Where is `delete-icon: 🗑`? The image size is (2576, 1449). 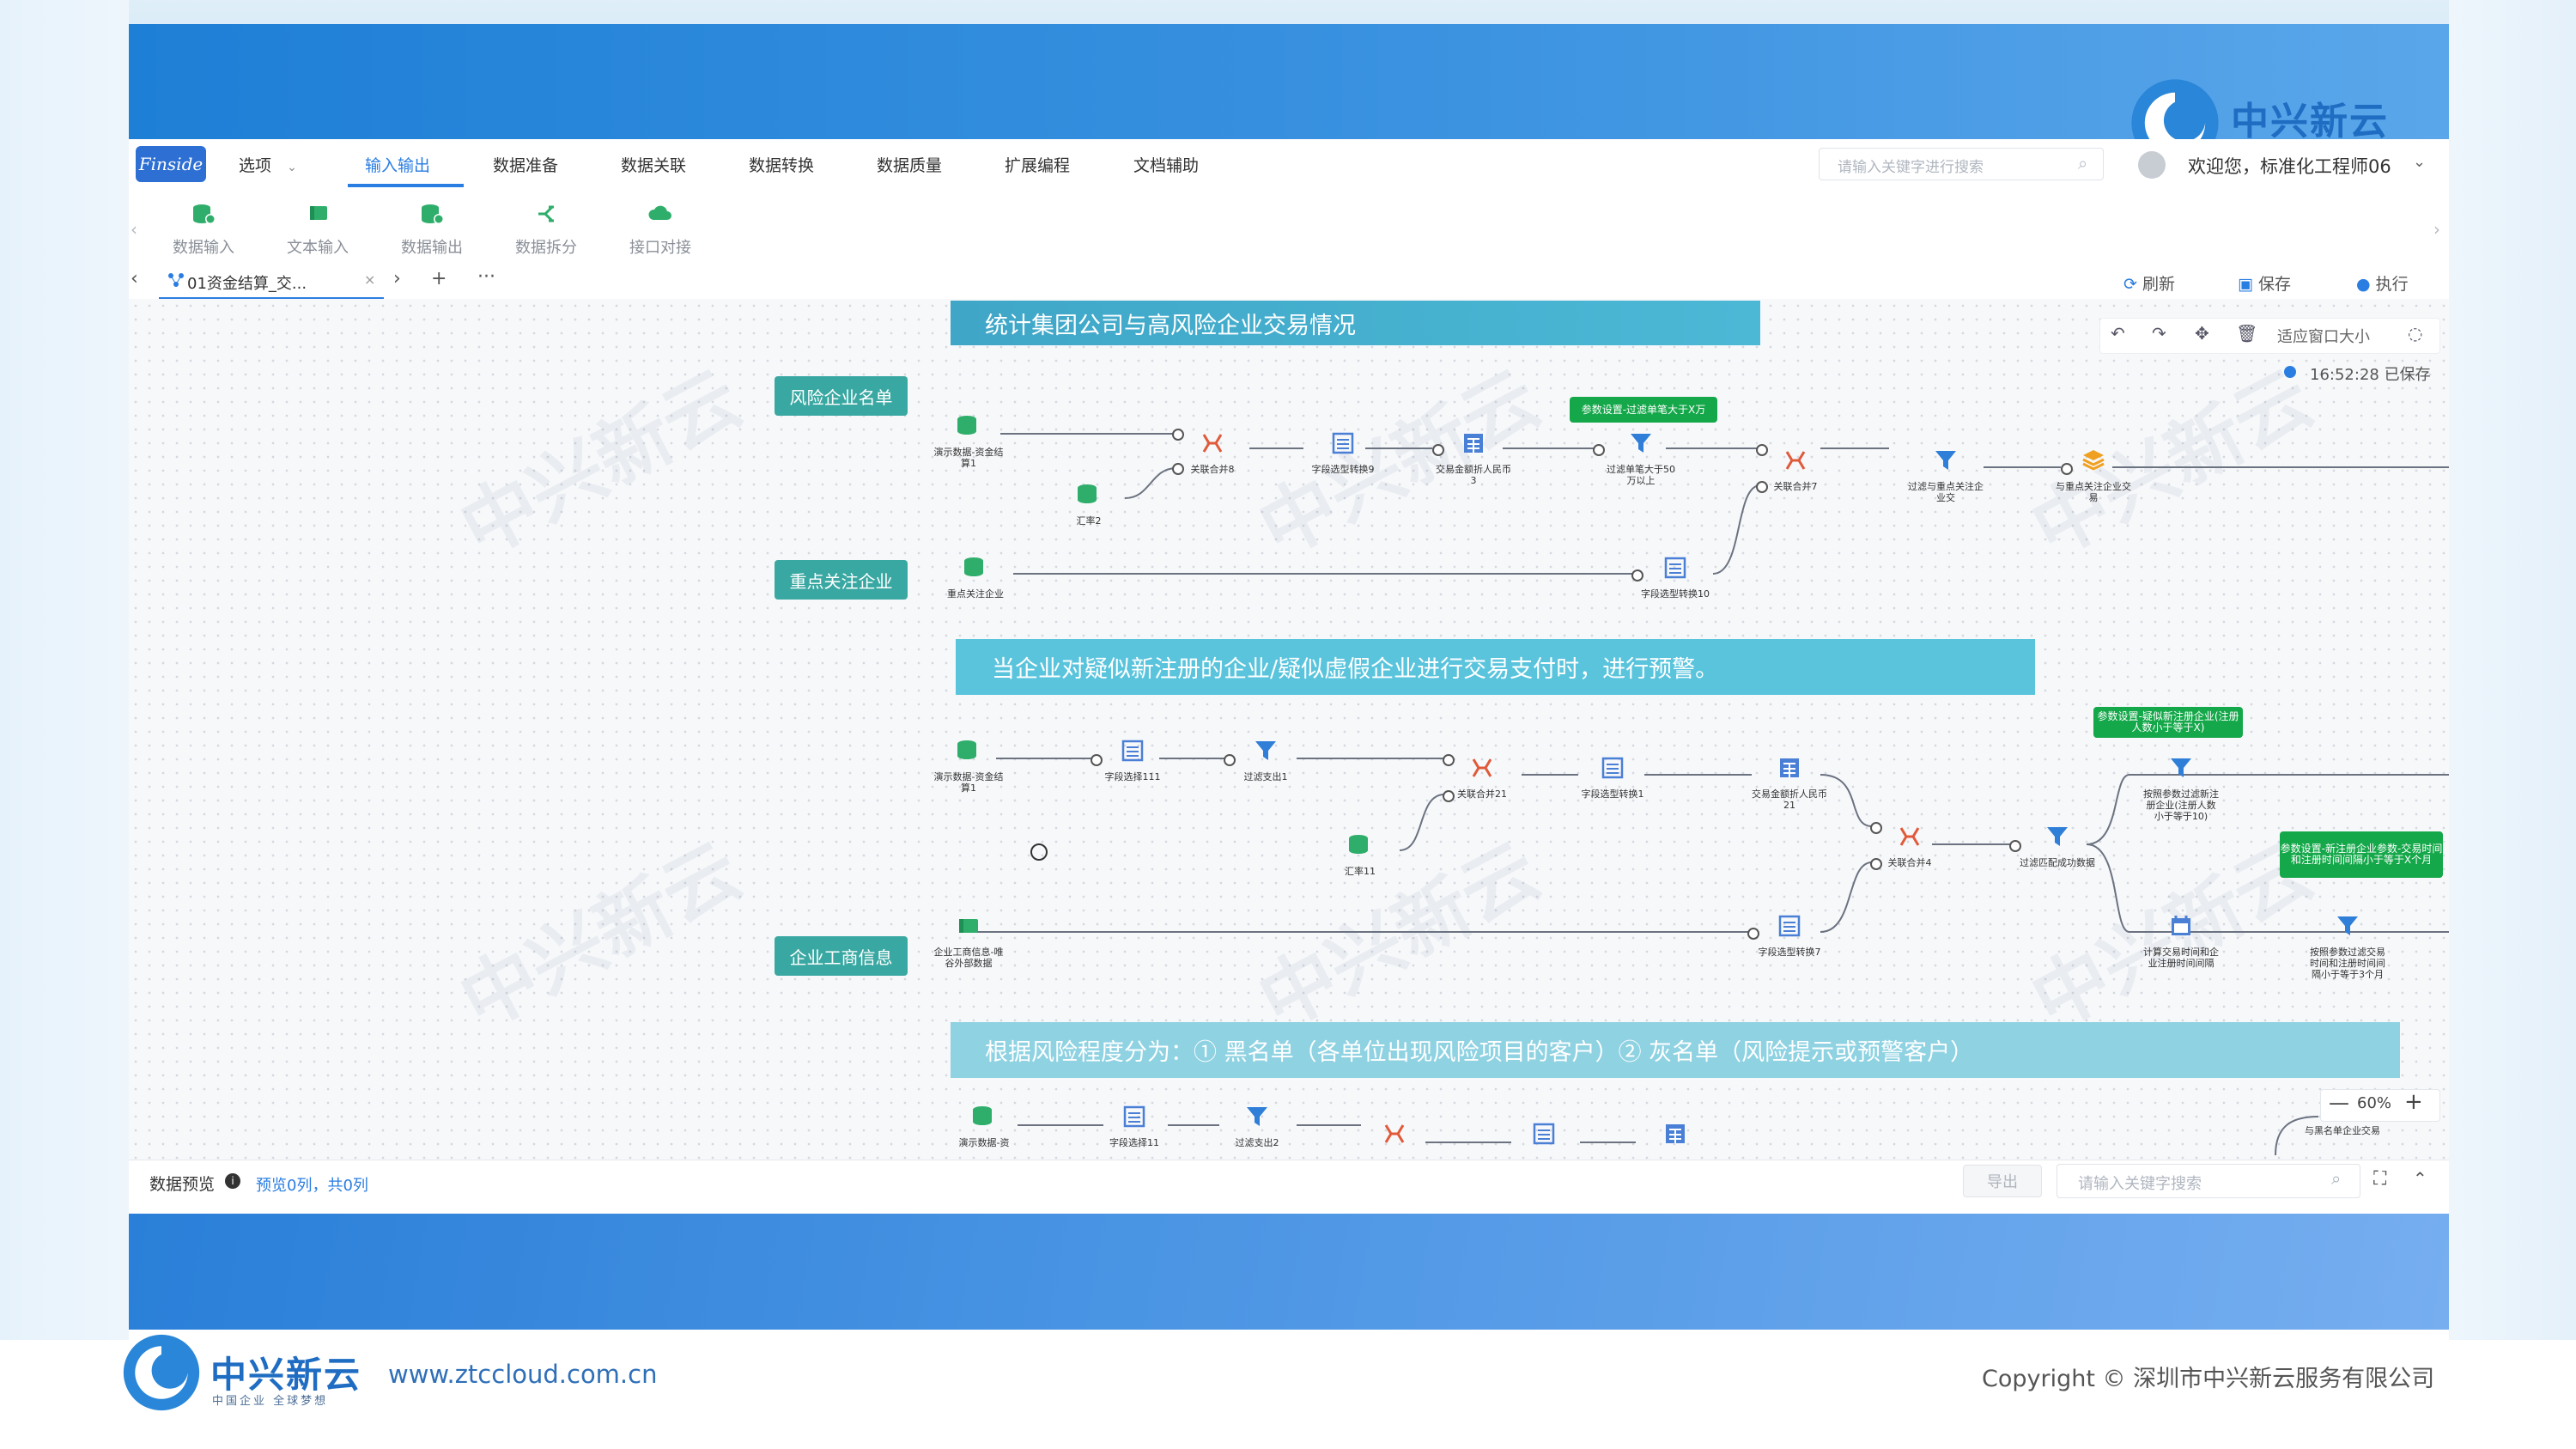 delete-icon: 🗑 is located at coordinates (2246, 333).